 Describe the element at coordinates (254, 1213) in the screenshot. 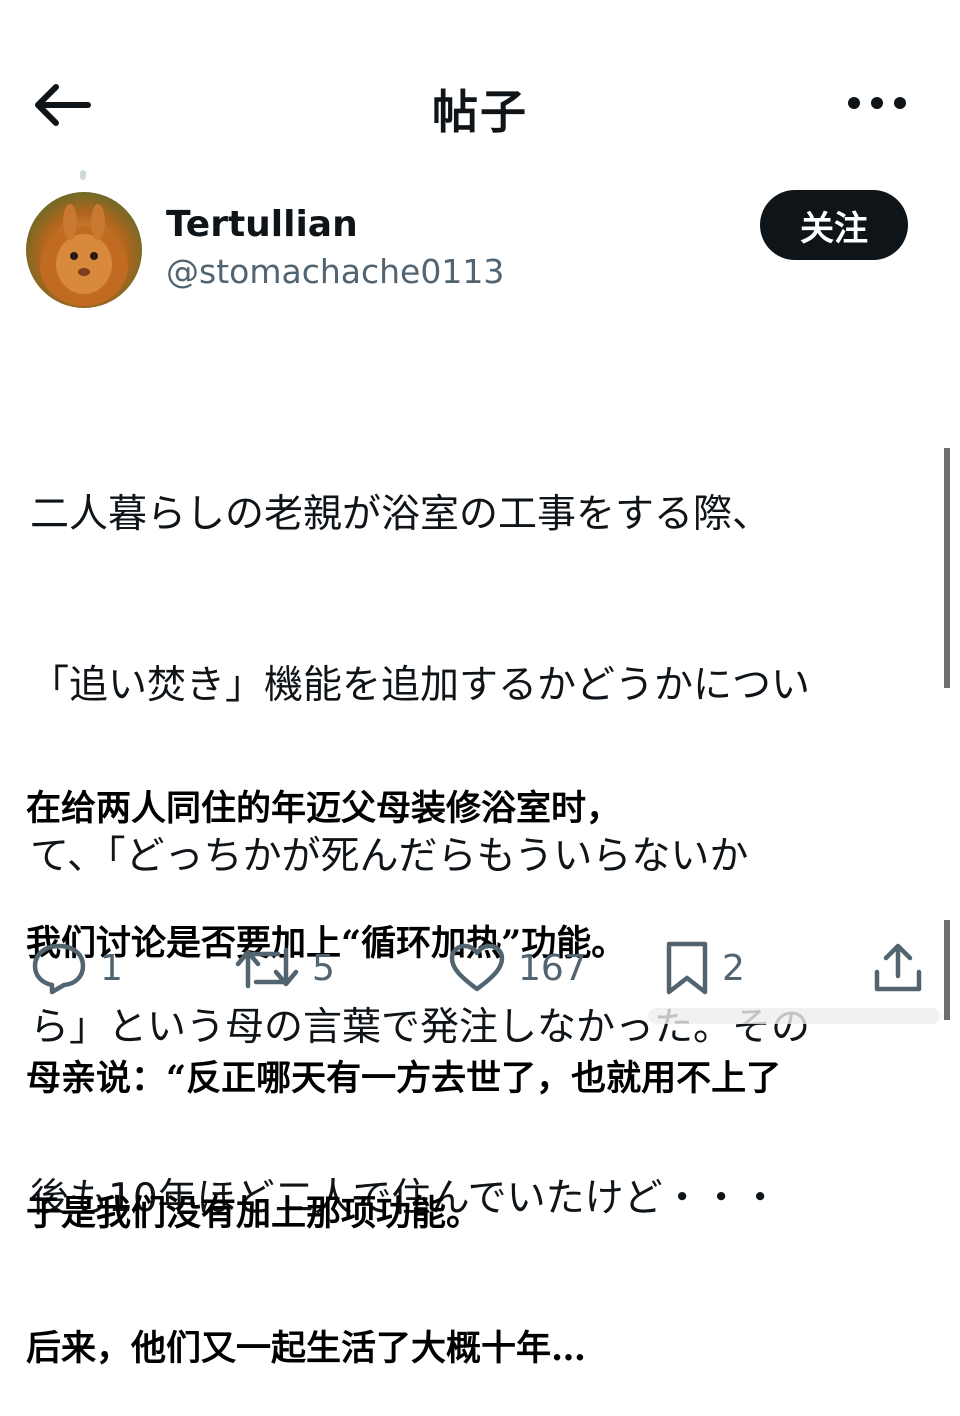

I see `translation-line: 于是我们没有加上那项功能。` at that location.